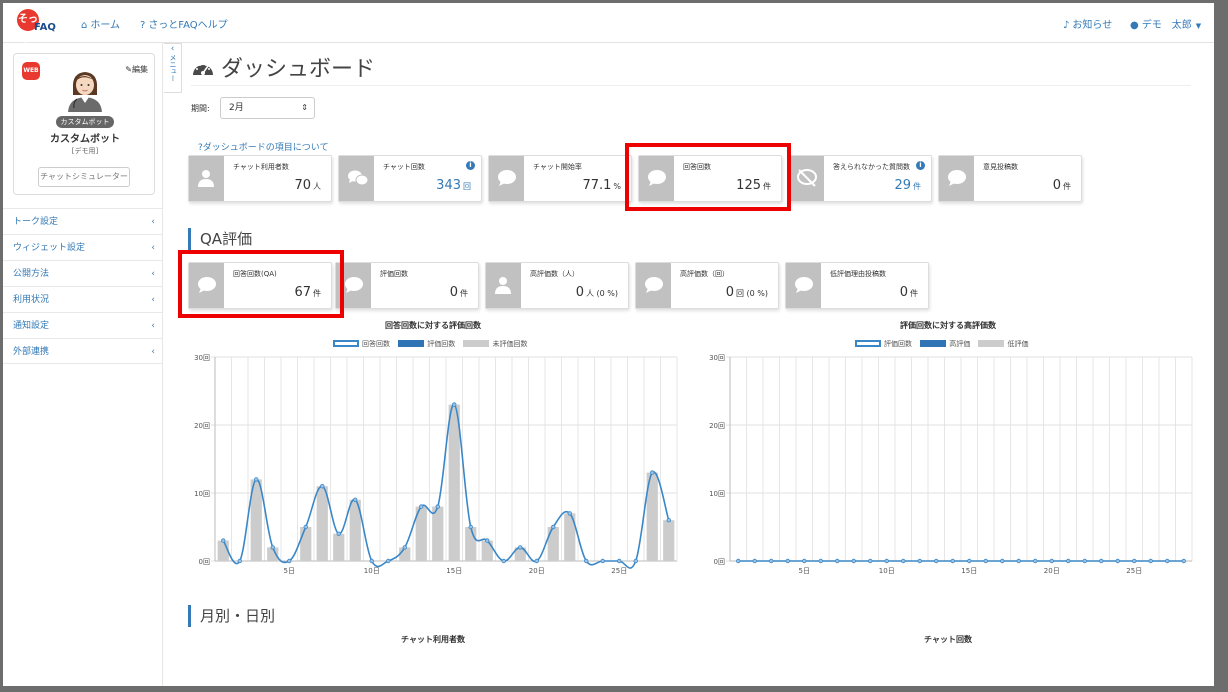 This screenshot has height=692, width=1228. Describe the element at coordinates (372, 571) in the screenshot. I see `x-tick-label: 10日` at that location.